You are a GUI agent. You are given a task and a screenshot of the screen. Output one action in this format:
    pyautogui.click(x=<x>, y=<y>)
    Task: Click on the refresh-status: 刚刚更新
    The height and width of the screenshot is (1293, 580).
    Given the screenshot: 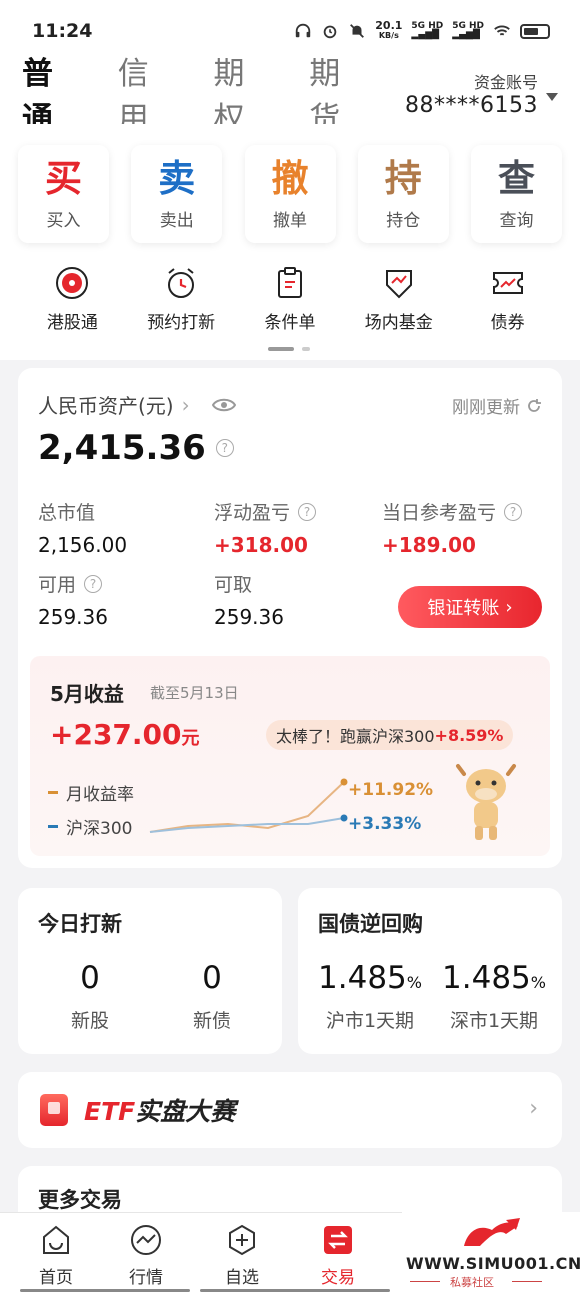 What is the action you would take?
    pyautogui.click(x=497, y=405)
    